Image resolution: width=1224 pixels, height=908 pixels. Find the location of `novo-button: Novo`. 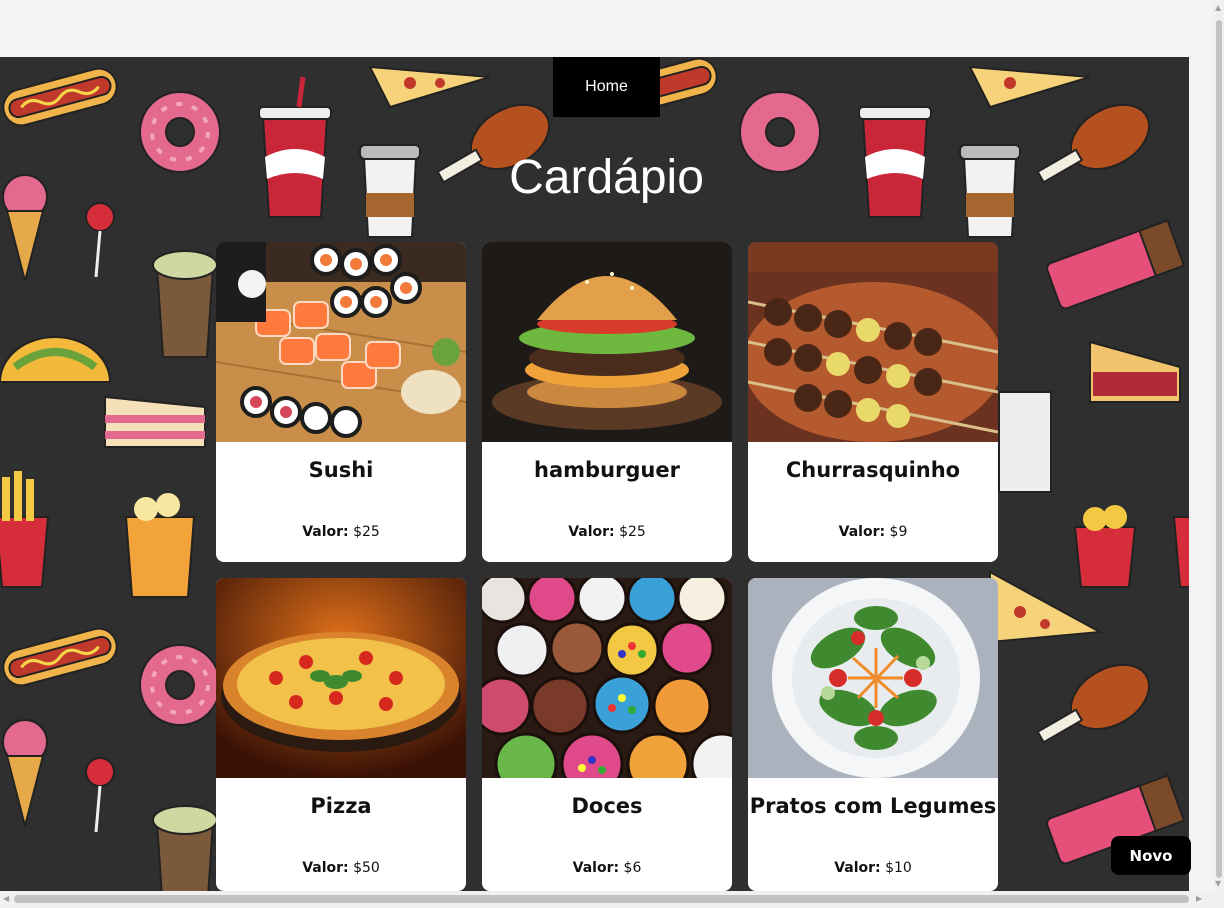

novo-button: Novo is located at coordinates (1151, 855).